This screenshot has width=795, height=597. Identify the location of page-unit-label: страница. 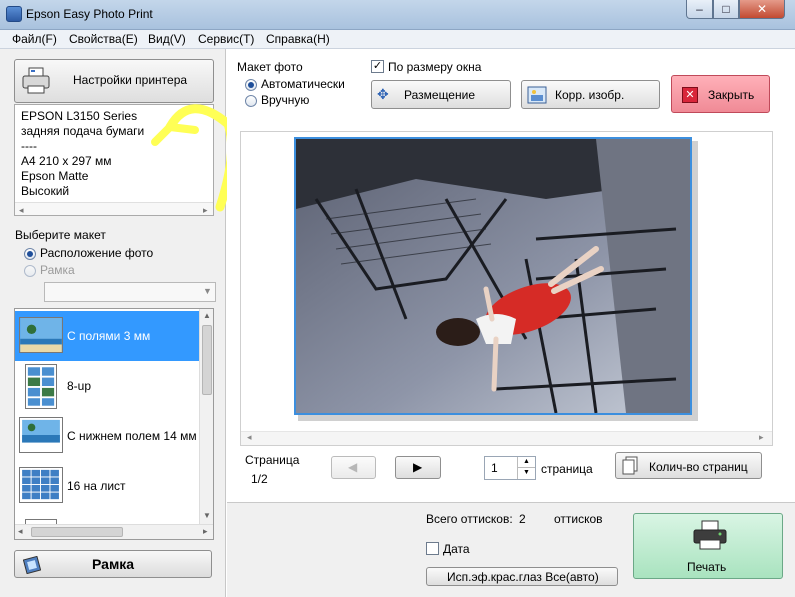
(567, 469).